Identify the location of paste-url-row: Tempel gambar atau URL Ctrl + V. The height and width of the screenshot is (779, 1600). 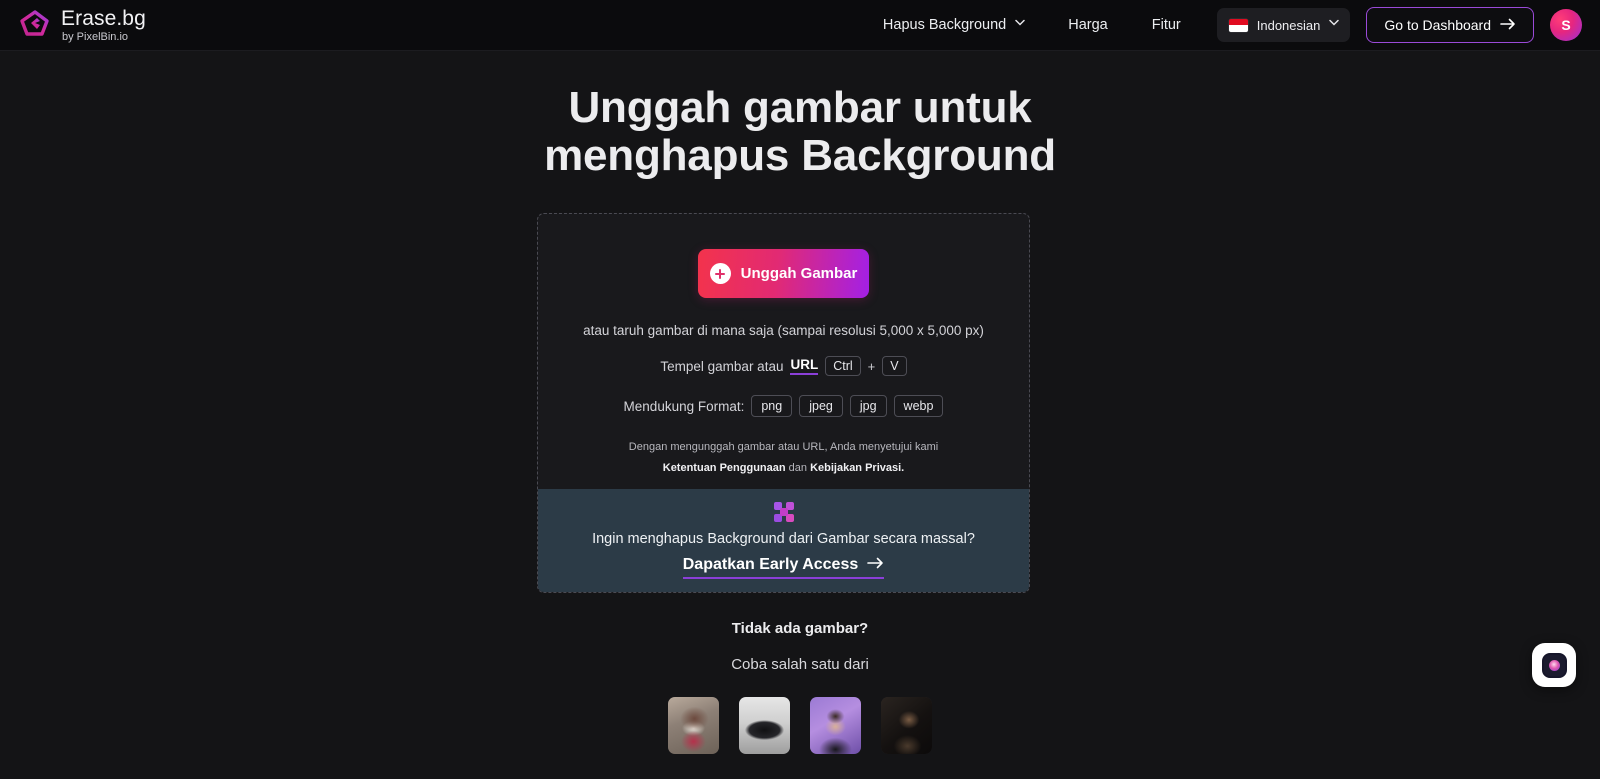
(783, 366).